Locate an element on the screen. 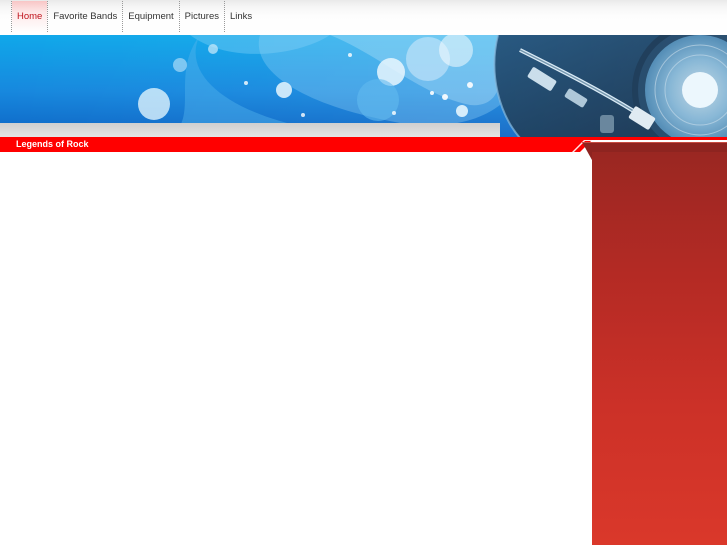 The height and width of the screenshot is (545, 727). right-sidebar is located at coordinates (659, 348).